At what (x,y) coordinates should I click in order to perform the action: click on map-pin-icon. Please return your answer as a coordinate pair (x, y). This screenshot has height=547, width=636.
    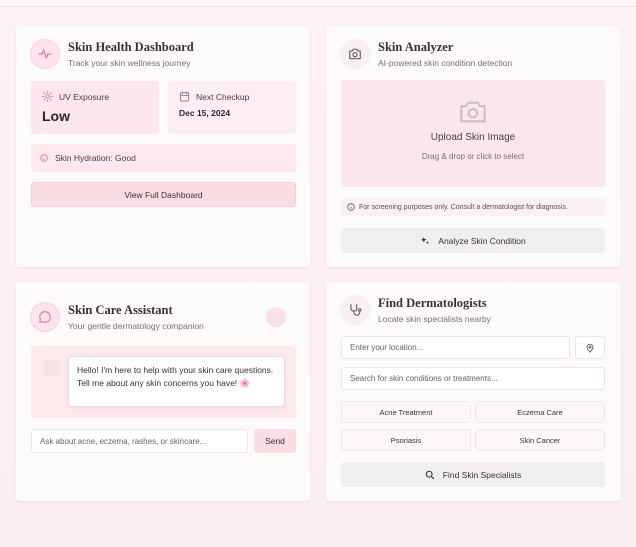
    Looking at the image, I should click on (590, 348).